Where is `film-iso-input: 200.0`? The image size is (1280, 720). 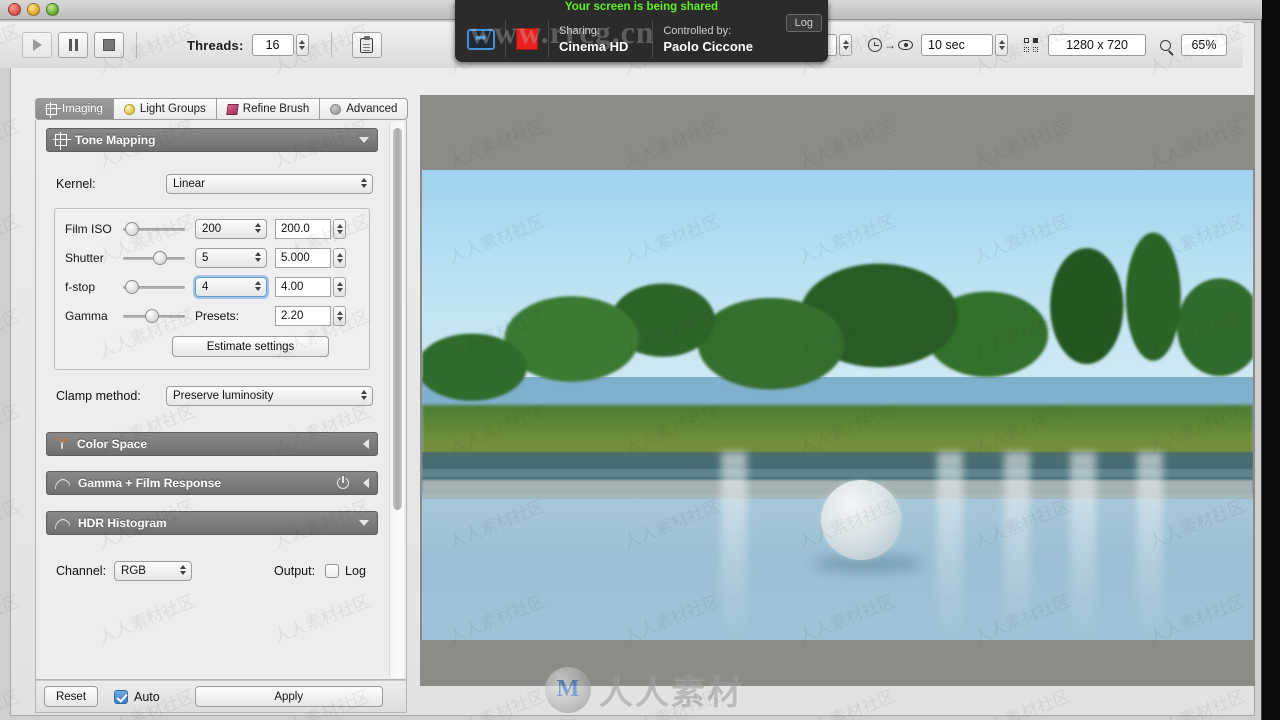 film-iso-input: 200.0 is located at coordinates (303, 229).